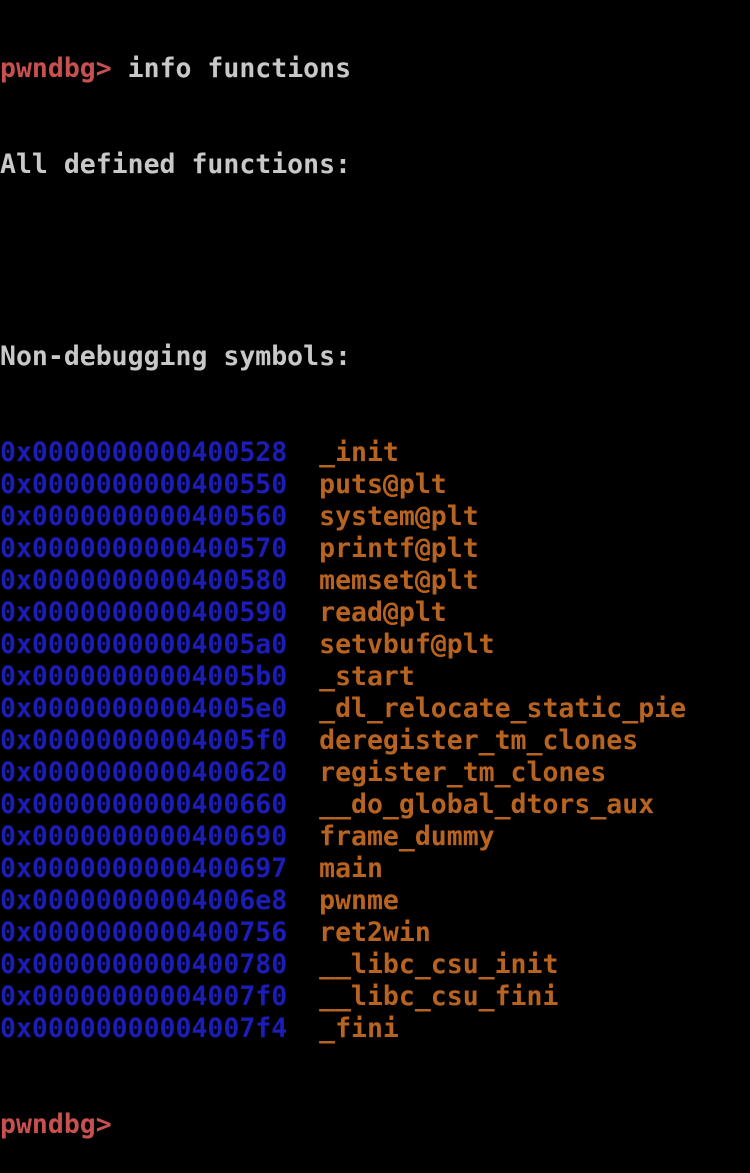 The width and height of the screenshot is (750, 1173). What do you see at coordinates (239, 68) in the screenshot?
I see `command-text: info functions` at bounding box center [239, 68].